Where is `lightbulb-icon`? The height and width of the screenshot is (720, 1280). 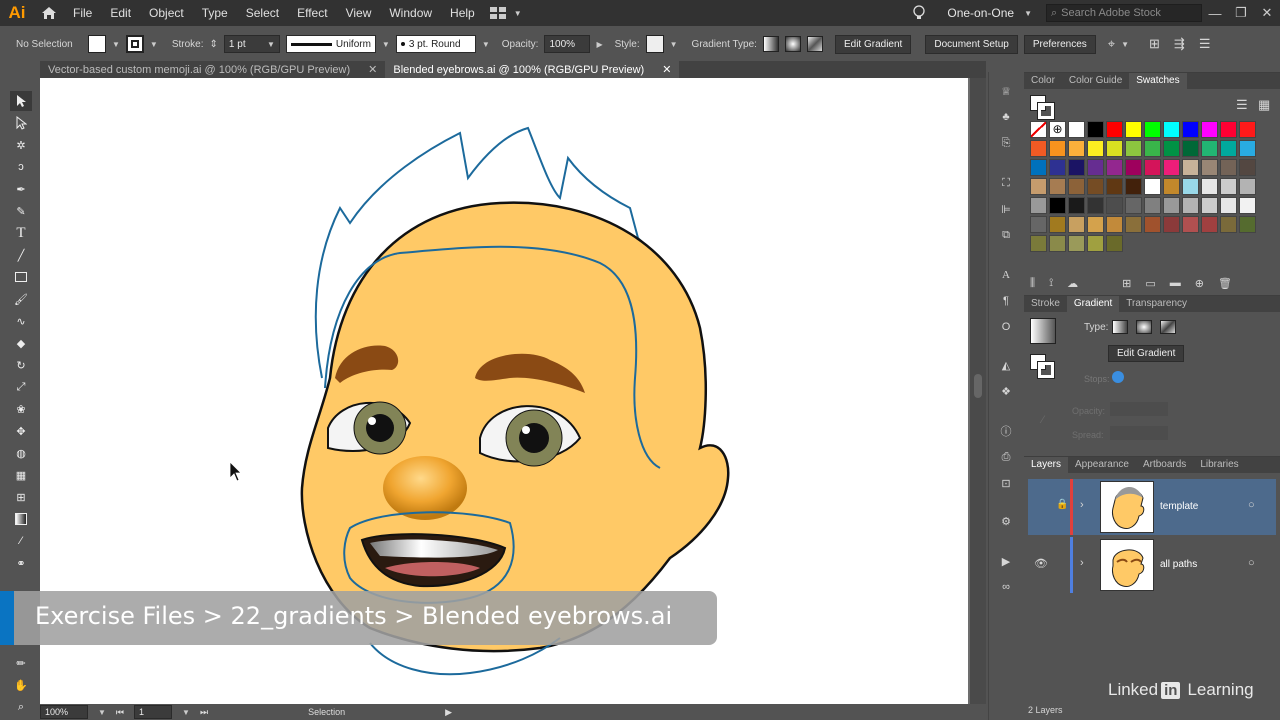
lightbulb-icon is located at coordinates (919, 13).